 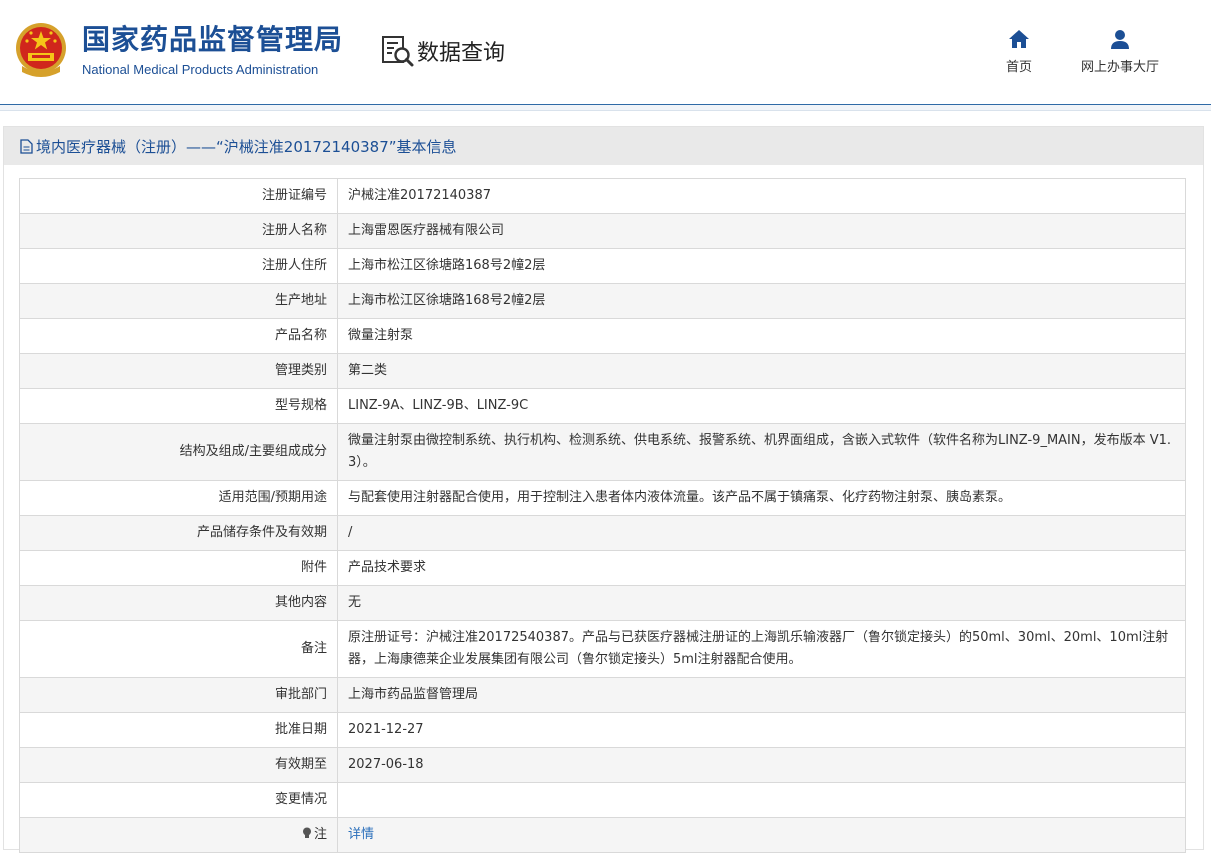 I want to click on table-row: 型号规格 LINZ-9A、LINZ-9B、LINZ-9C, so click(x=602, y=406).